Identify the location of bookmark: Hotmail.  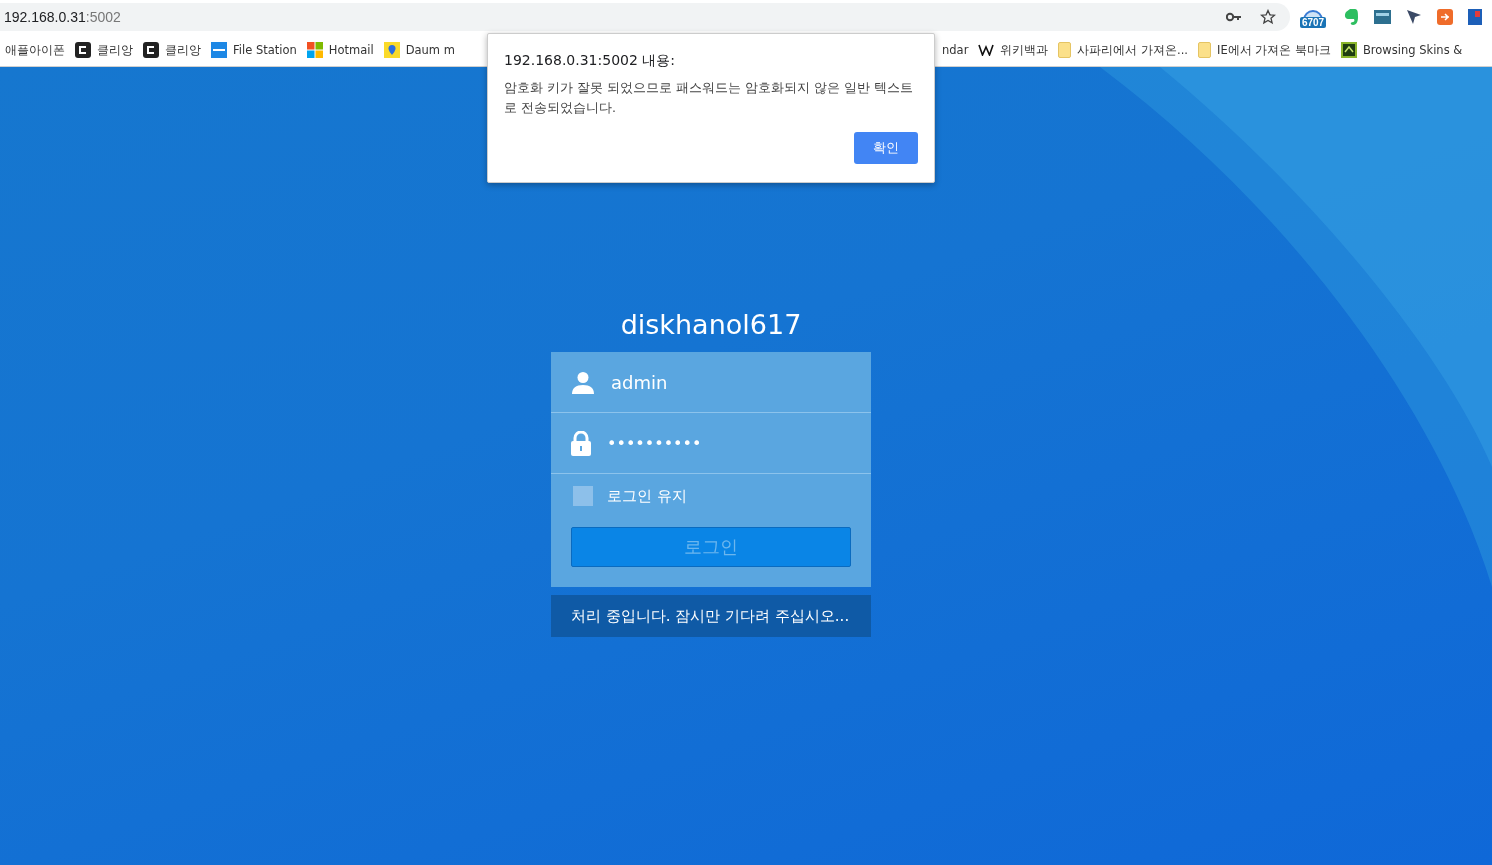
(340, 50).